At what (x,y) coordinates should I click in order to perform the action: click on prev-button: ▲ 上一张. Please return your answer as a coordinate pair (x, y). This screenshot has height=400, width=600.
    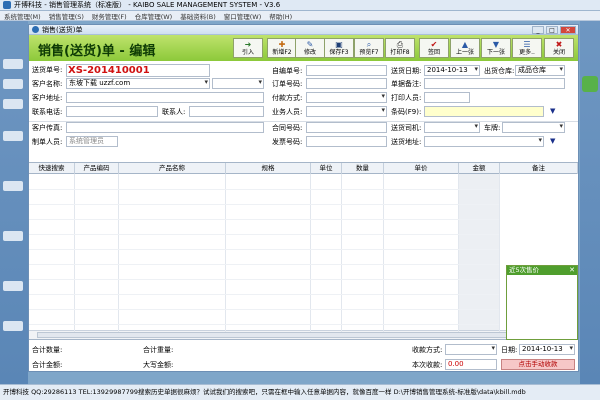
    Looking at the image, I should click on (465, 48).